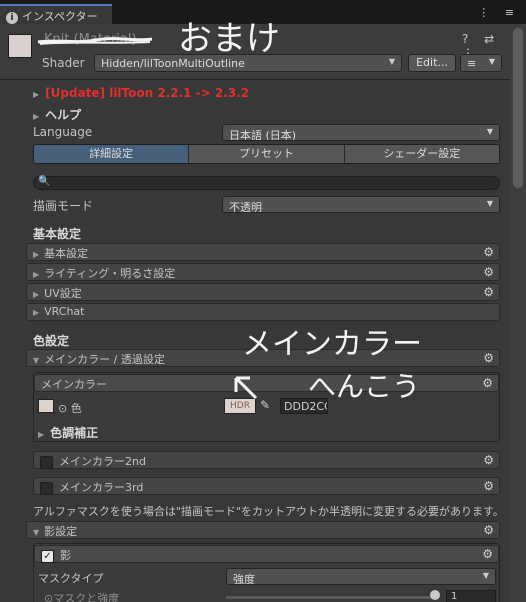 The height and width of the screenshot is (602, 526). Describe the element at coordinates (364, 386) in the screenshot. I see `handwriting-line-2: へんこう` at that location.